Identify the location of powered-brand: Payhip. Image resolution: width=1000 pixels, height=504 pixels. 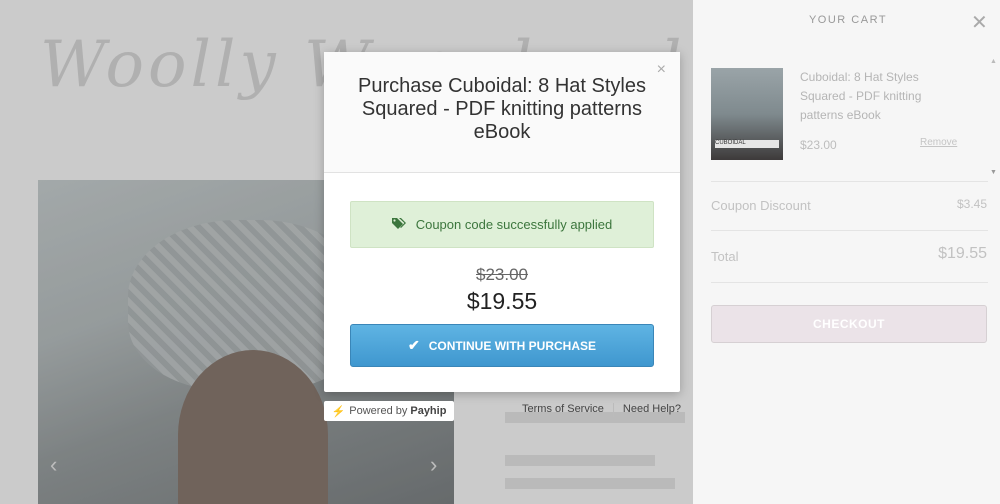
(428, 411).